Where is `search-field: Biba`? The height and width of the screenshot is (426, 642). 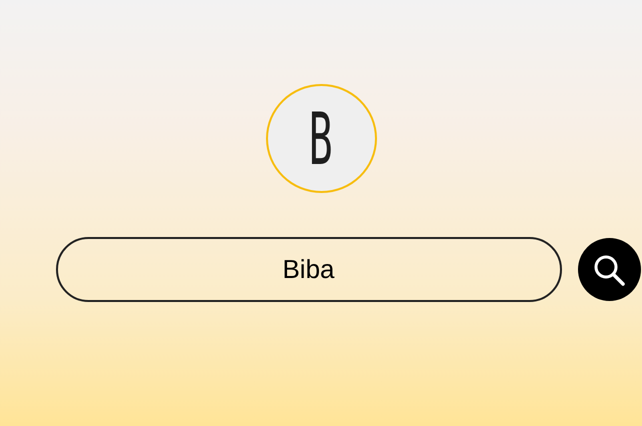 search-field: Biba is located at coordinates (309, 269).